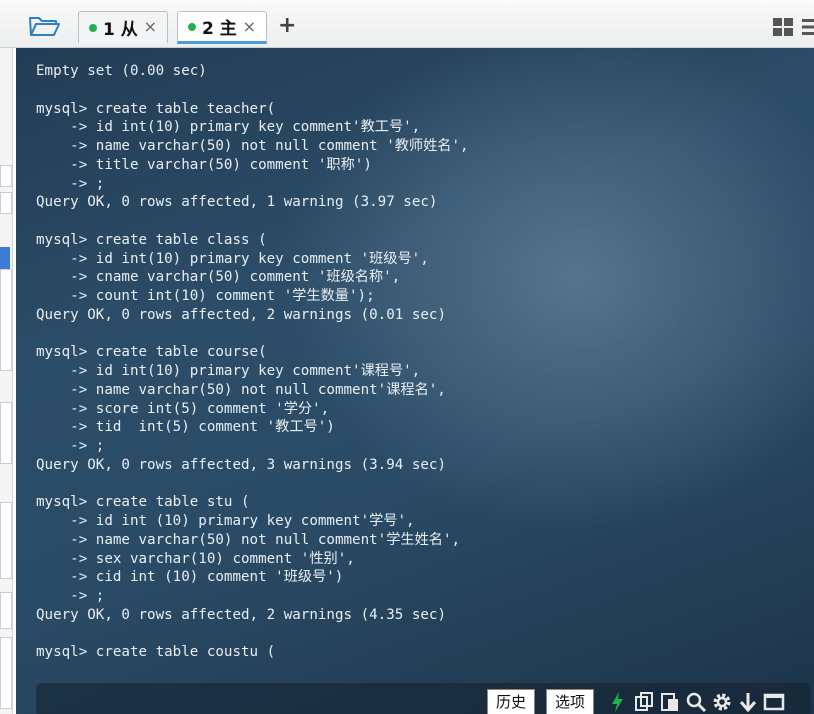 The image size is (814, 714). Describe the element at coordinates (225, 521) in the screenshot. I see `terminal-line: -> id int (10) primary key comment'学号',` at that location.